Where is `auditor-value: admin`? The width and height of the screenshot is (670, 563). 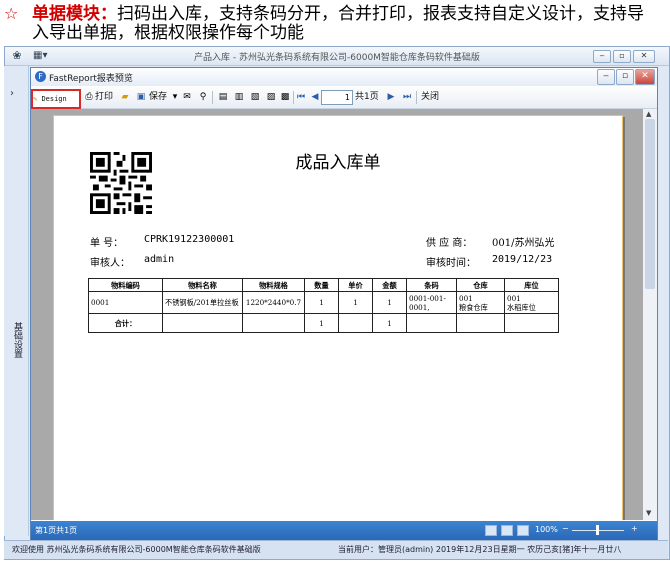 auditor-value: admin is located at coordinates (159, 259).